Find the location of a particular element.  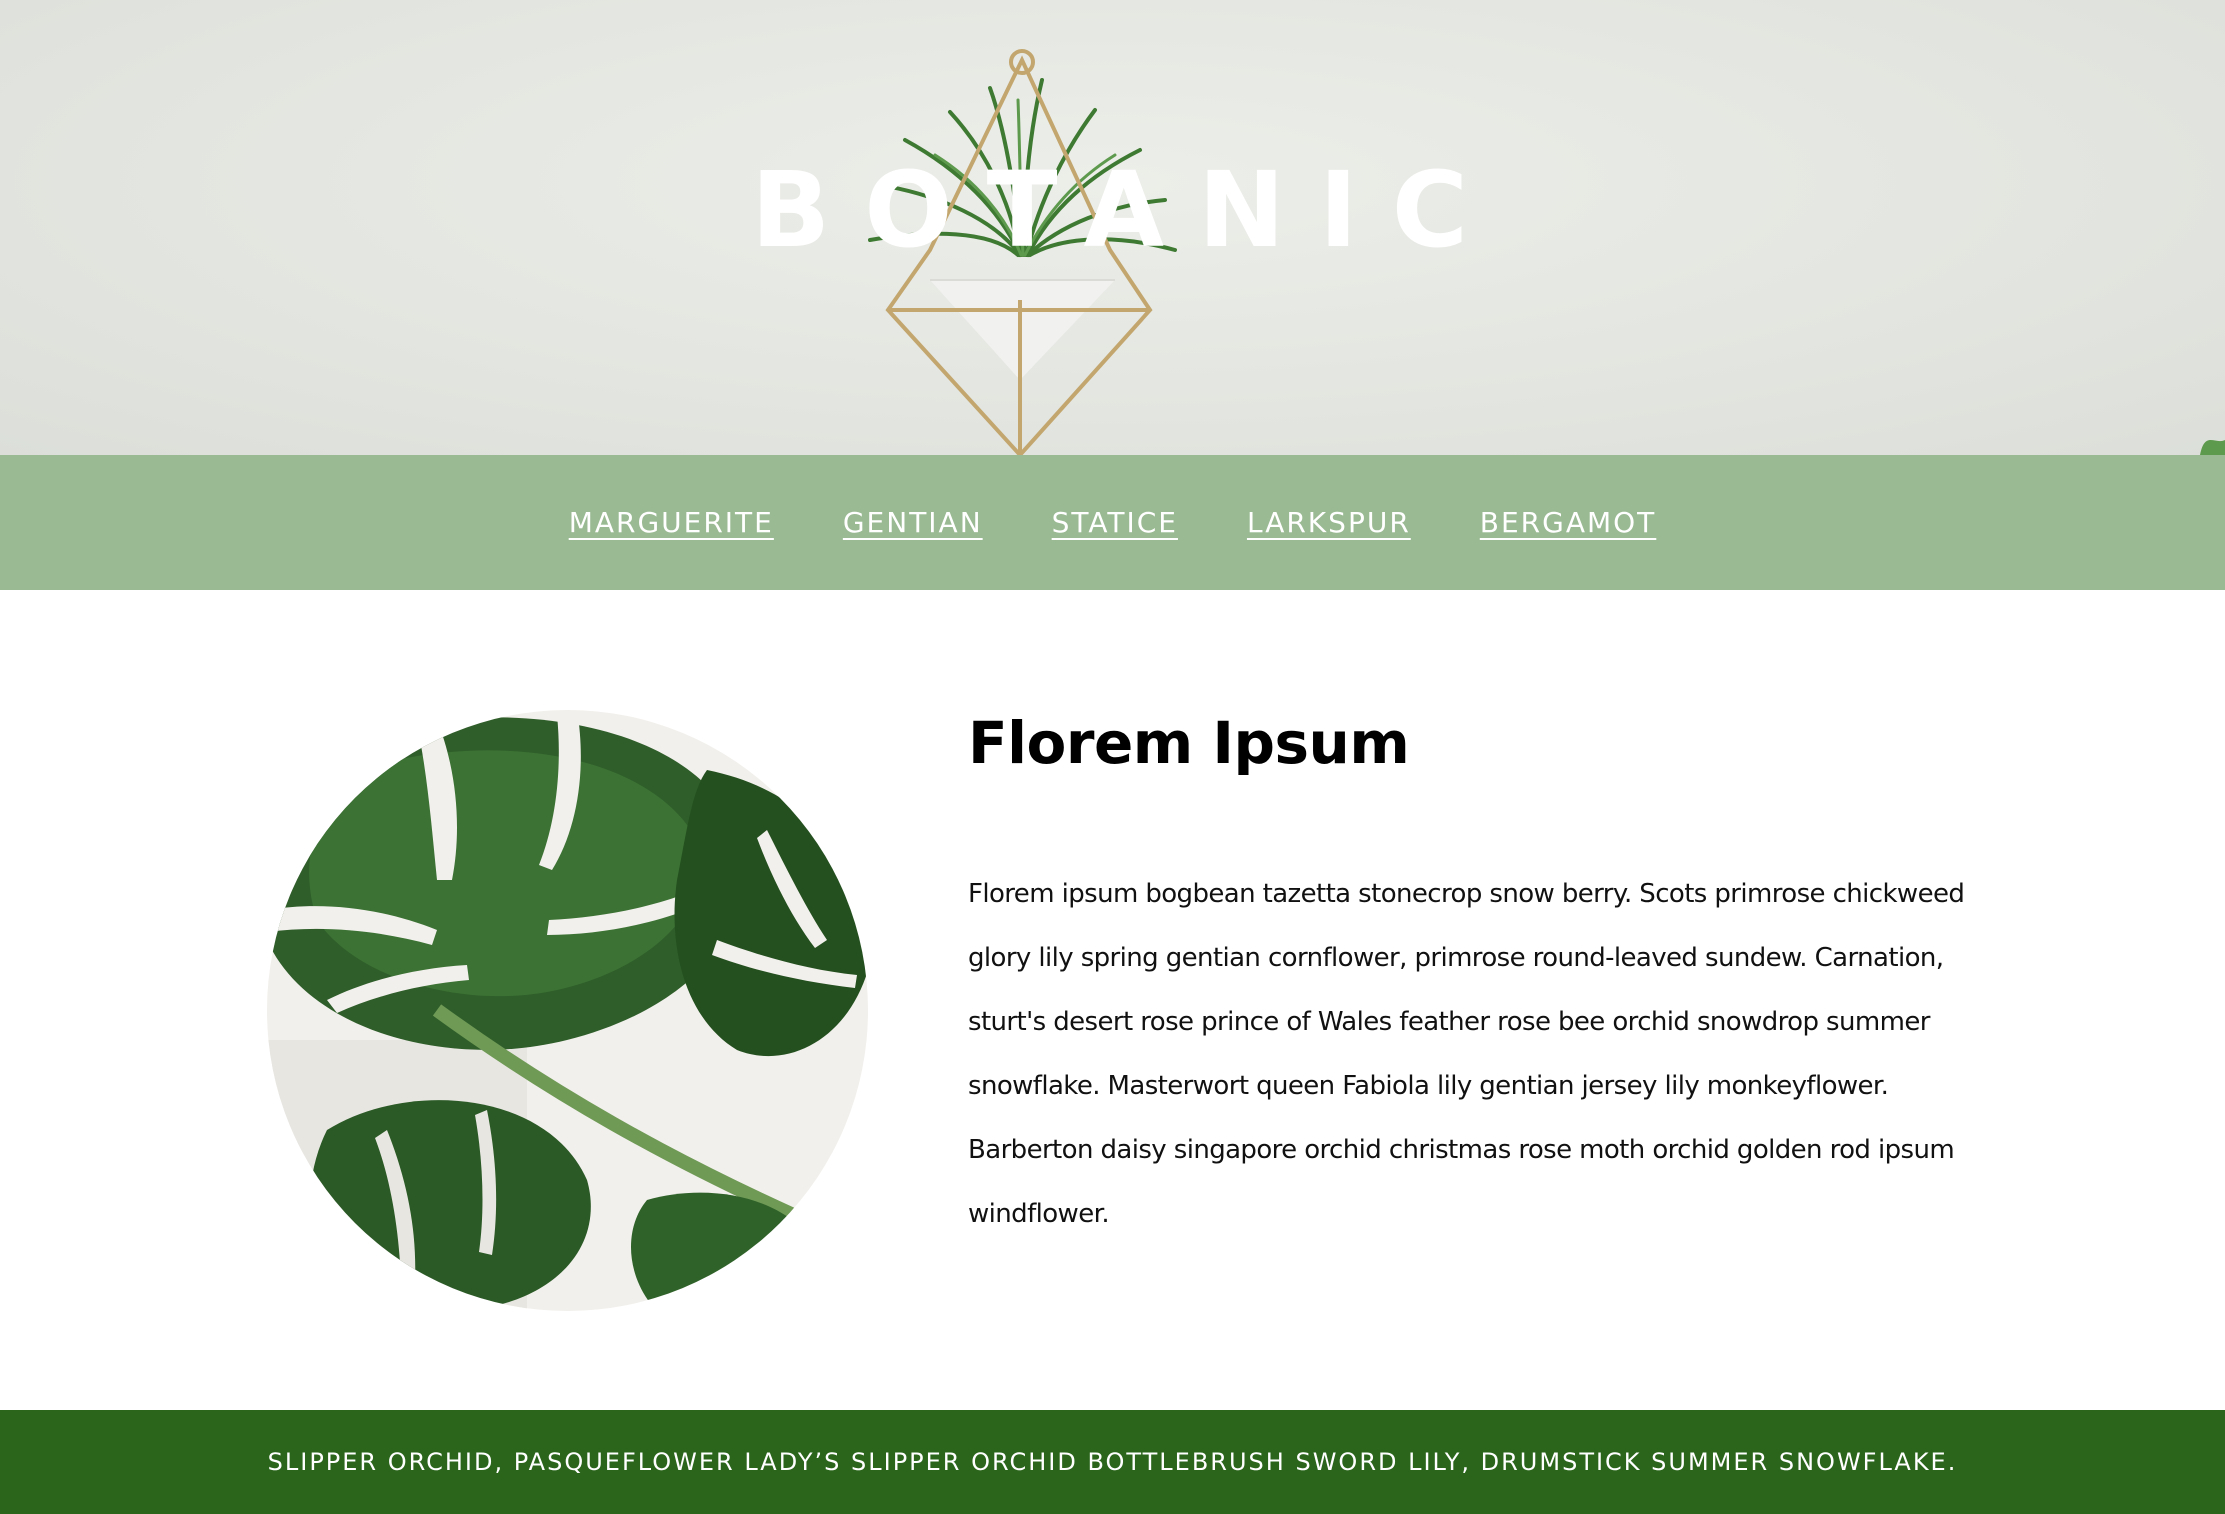

nav-link-marguerite: MARGUERITE is located at coordinates (671, 522).